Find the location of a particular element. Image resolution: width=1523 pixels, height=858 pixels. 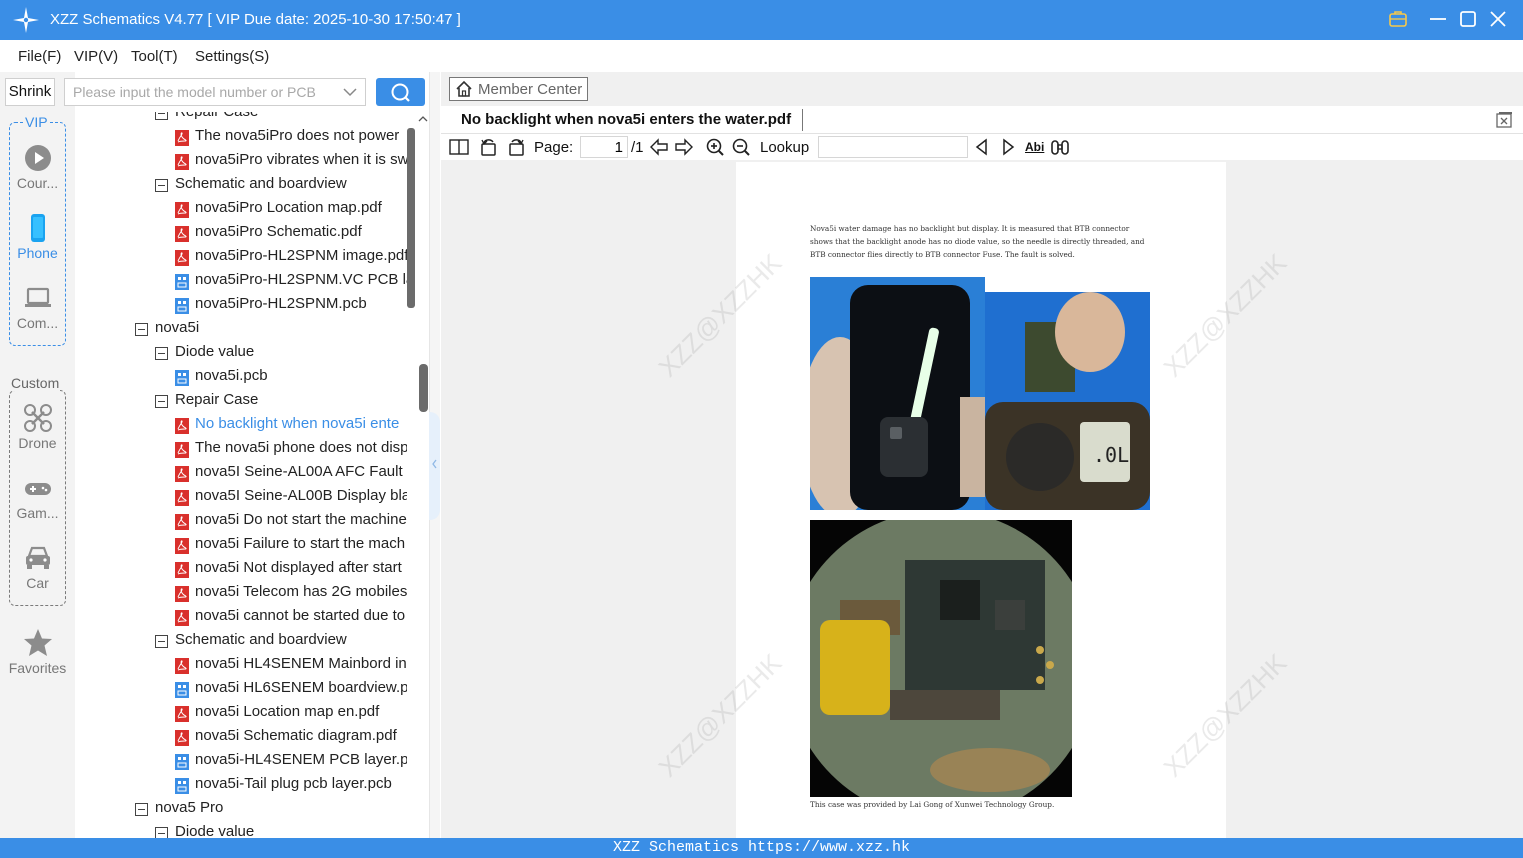

find-next-icon is located at coordinates (1008, 147).